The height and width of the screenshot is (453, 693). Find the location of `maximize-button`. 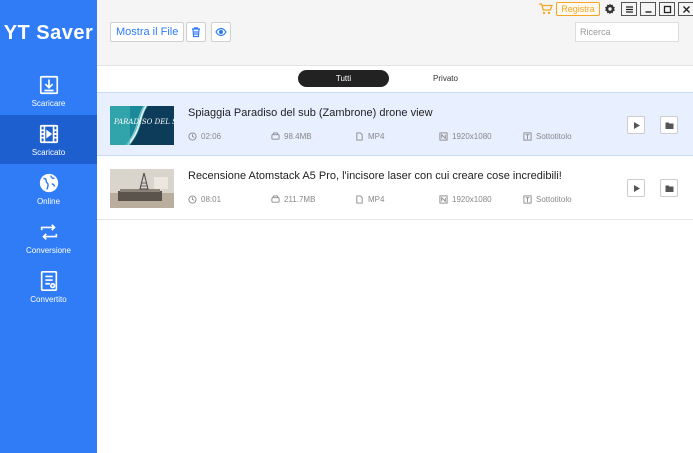

maximize-button is located at coordinates (667, 9).